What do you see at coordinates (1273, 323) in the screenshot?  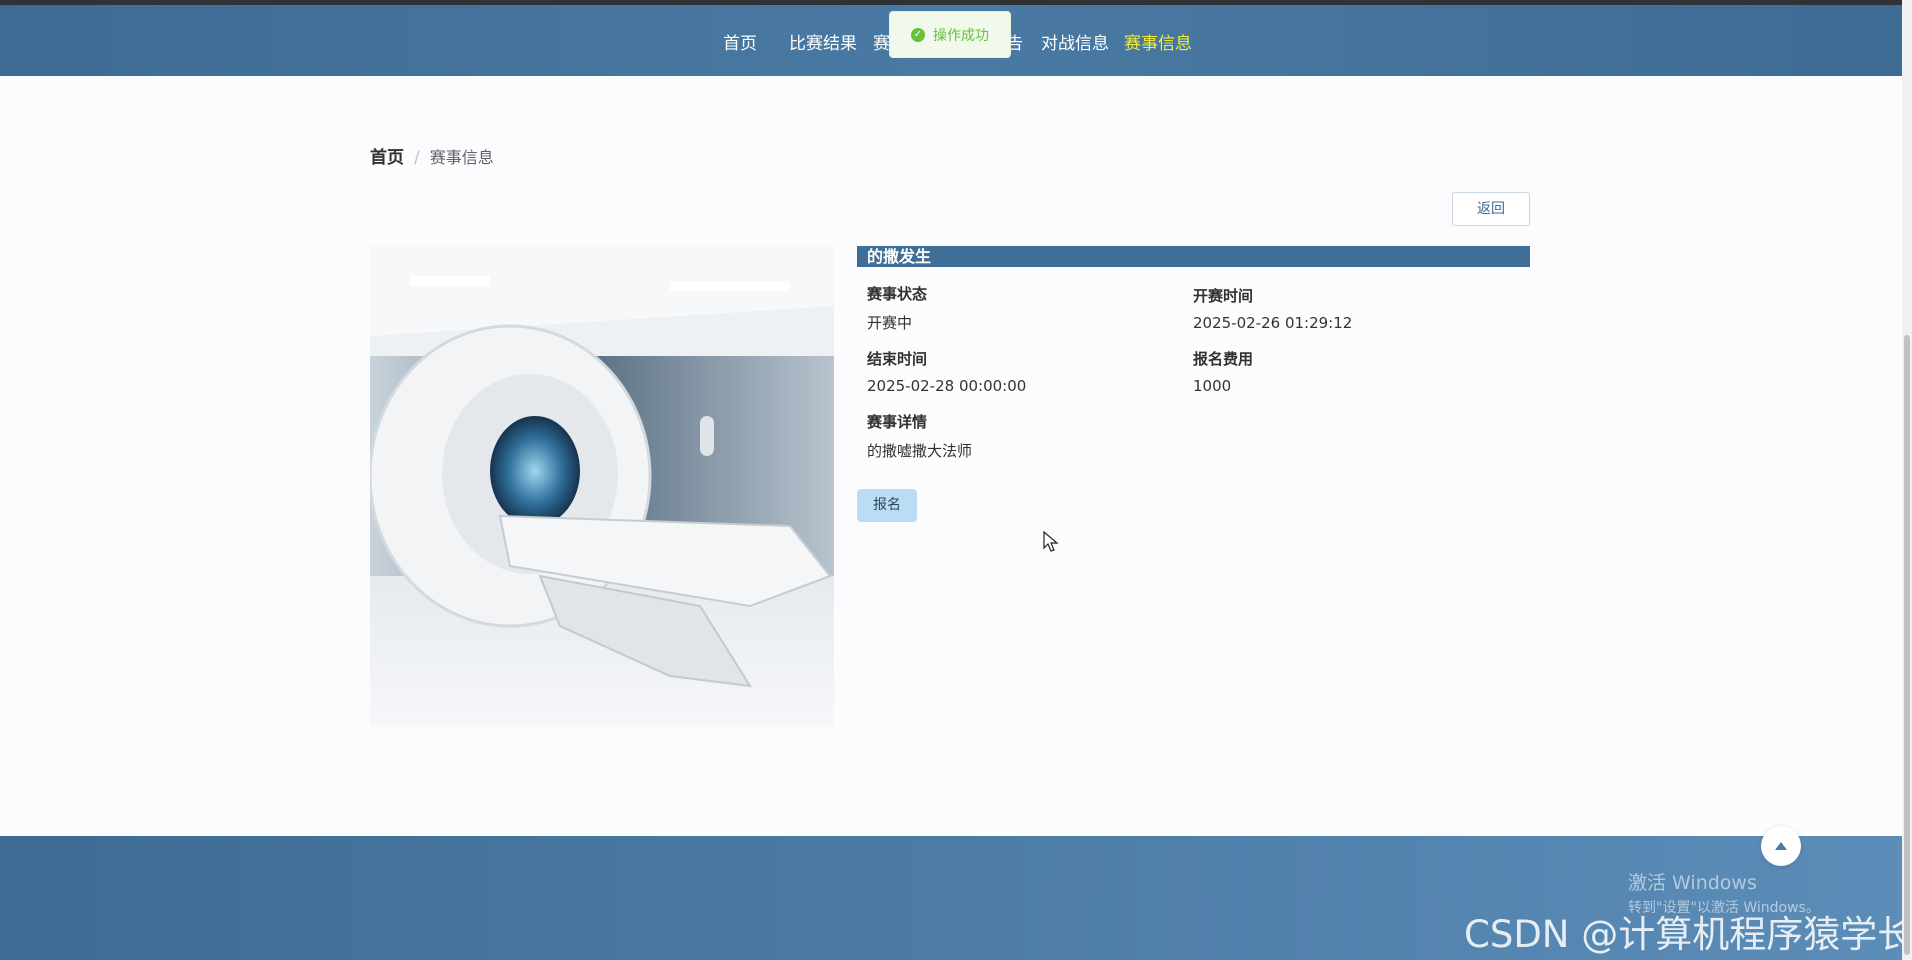 I see `field-start-time-value: 2025-02-26 01:29:12` at bounding box center [1273, 323].